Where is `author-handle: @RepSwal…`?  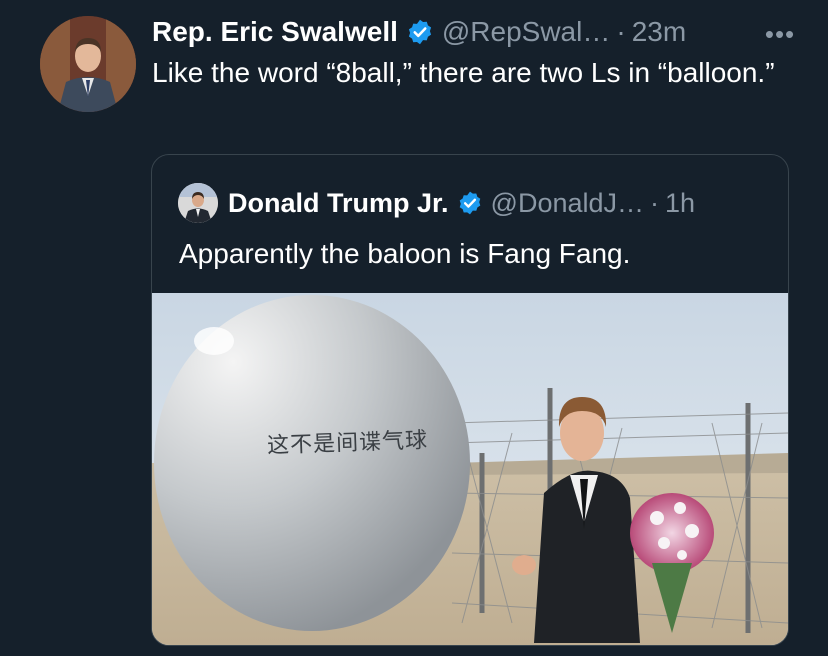
author-handle: @RepSwal… is located at coordinates (526, 32).